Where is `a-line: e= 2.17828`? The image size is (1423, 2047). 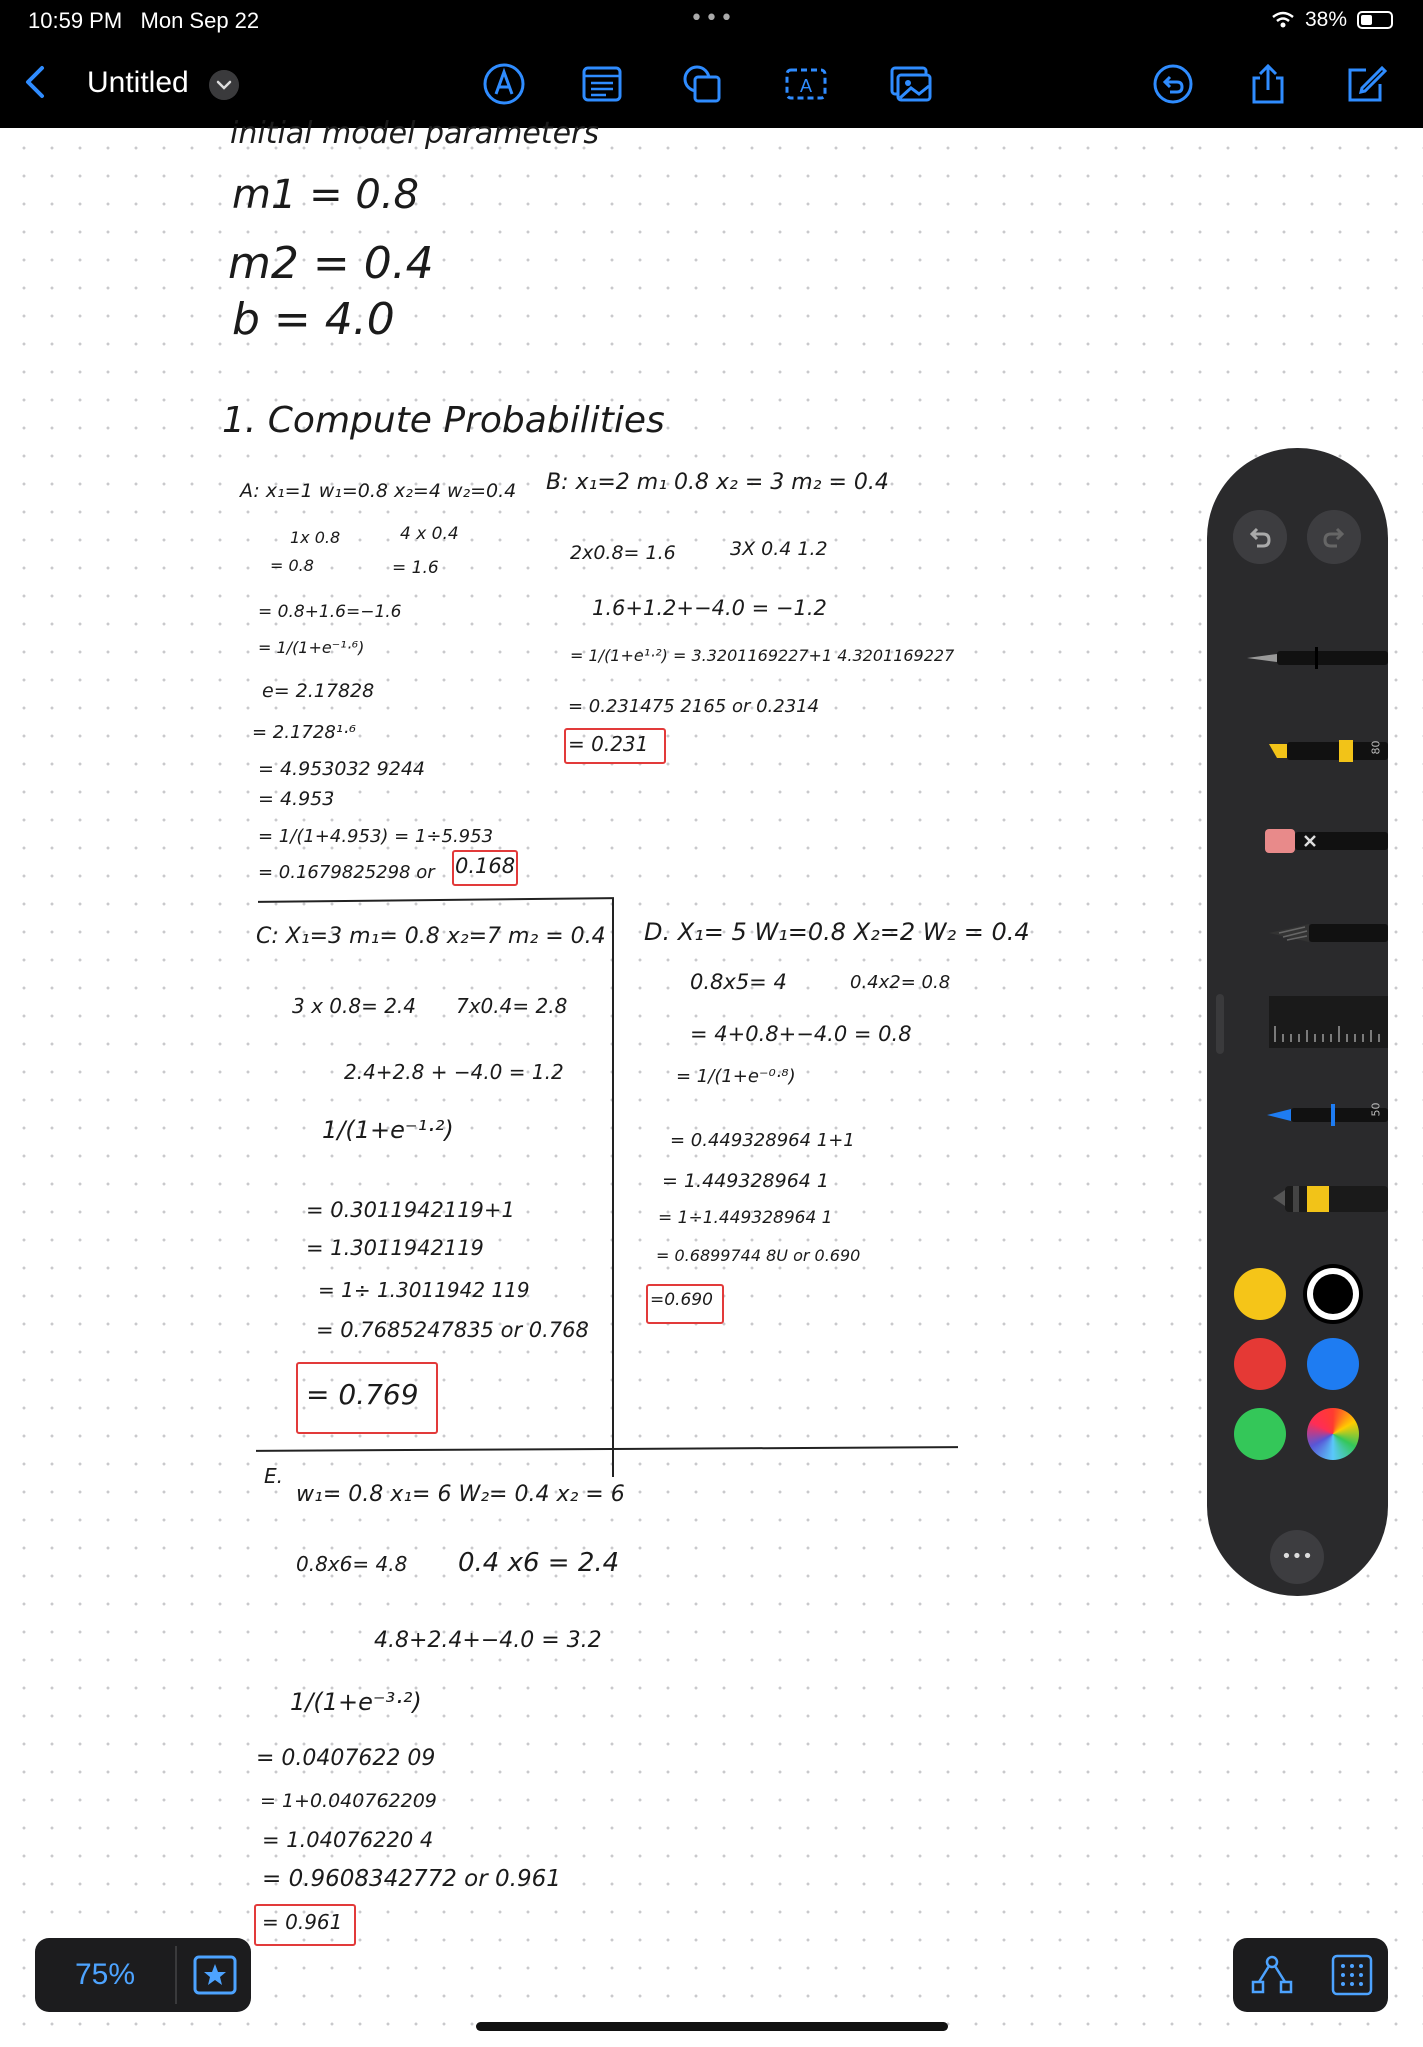 a-line: e= 2.17828 is located at coordinates (318, 691).